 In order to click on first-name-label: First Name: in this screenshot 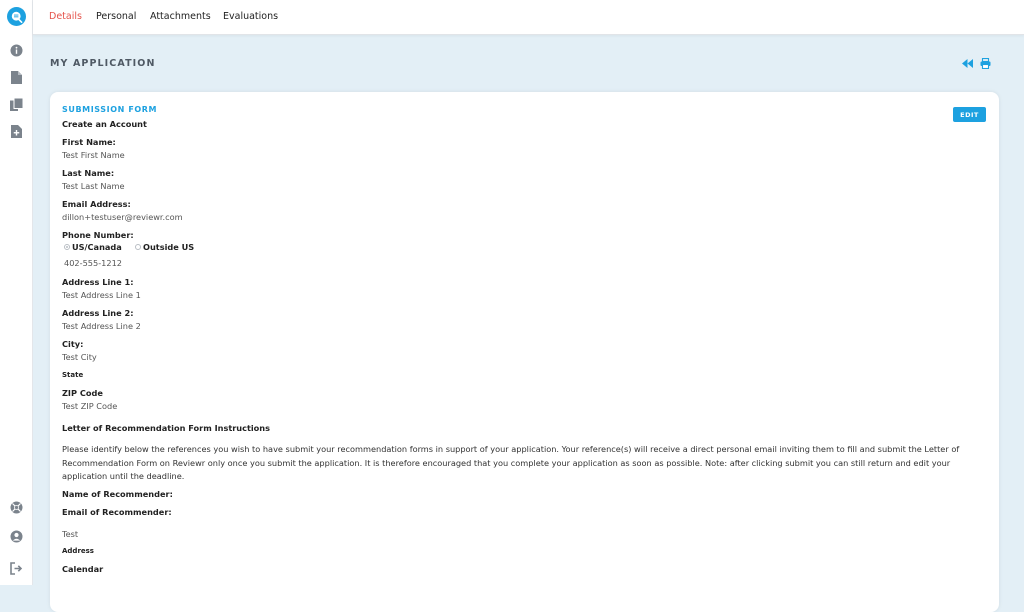, I will do `click(89, 142)`.